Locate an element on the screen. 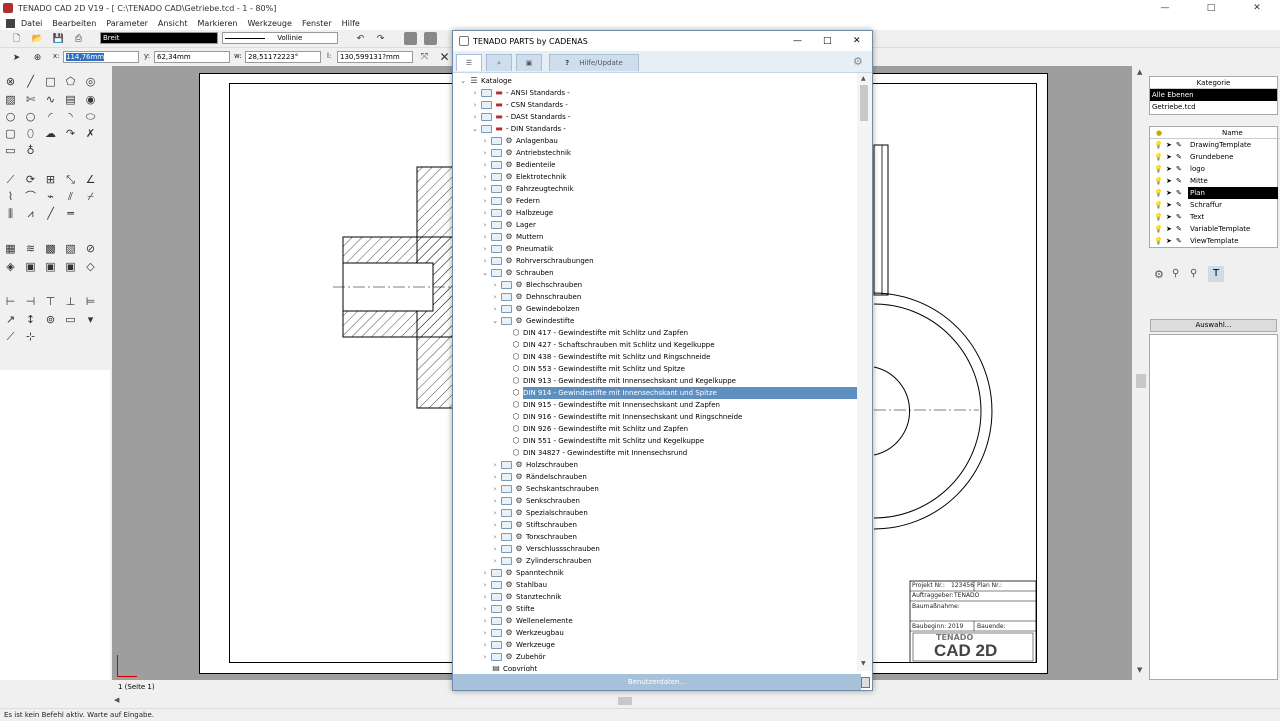 The height and width of the screenshot is (721, 1280). slot-tool-icon: ▭ is located at coordinates (10, 150).